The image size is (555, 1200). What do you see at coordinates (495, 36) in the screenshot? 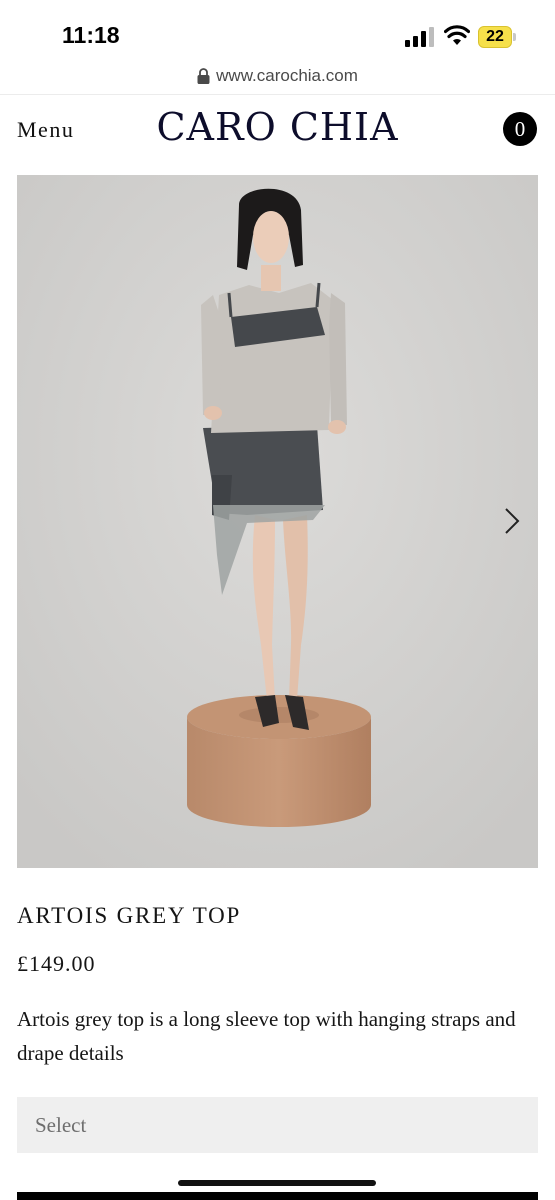
I see `battery-level: 22` at bounding box center [495, 36].